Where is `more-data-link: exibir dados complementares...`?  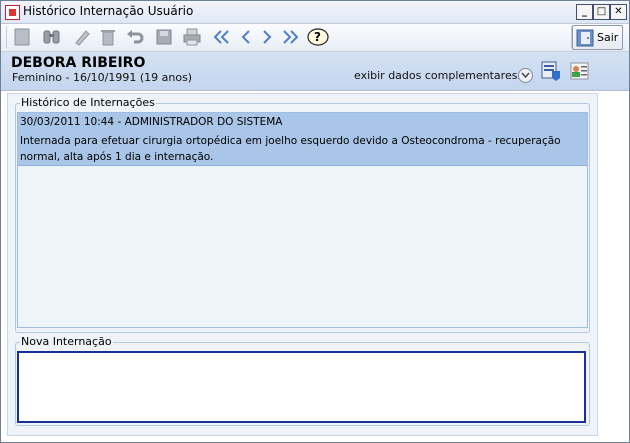
more-data-link: exibir dados complementares... is located at coordinates (441, 75).